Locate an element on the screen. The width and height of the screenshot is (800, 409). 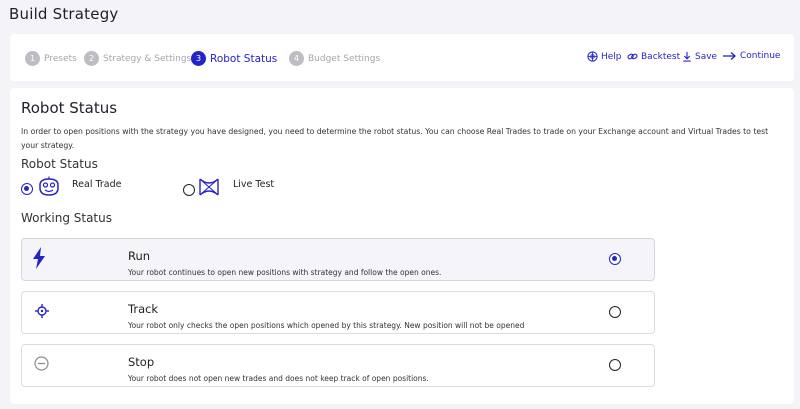
step-number: 4 is located at coordinates (296, 58).